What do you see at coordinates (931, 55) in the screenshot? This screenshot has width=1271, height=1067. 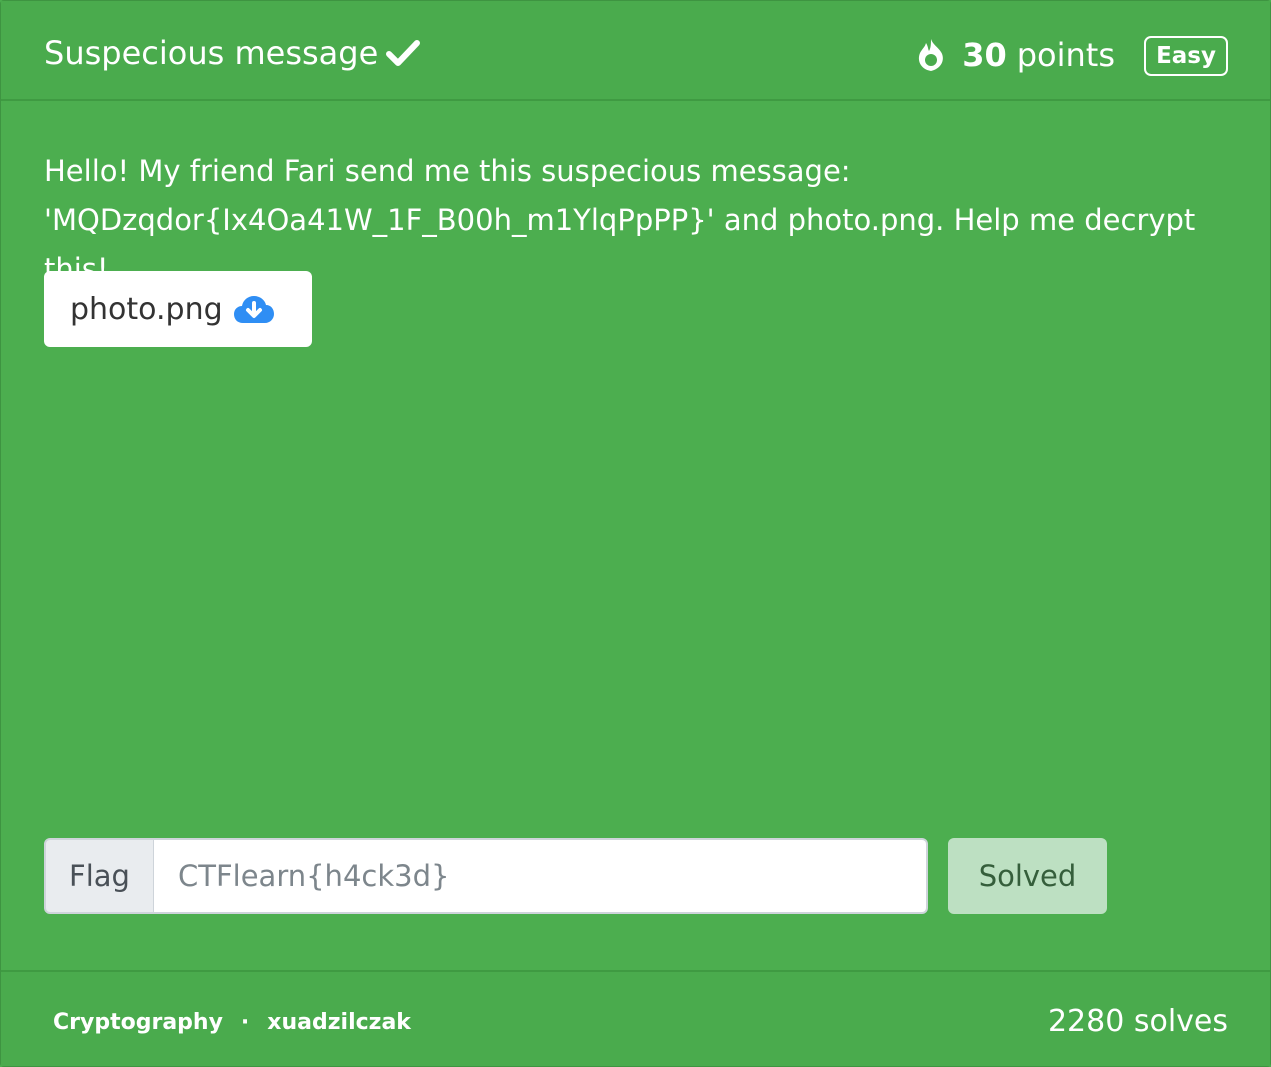 I see `fire-icon` at bounding box center [931, 55].